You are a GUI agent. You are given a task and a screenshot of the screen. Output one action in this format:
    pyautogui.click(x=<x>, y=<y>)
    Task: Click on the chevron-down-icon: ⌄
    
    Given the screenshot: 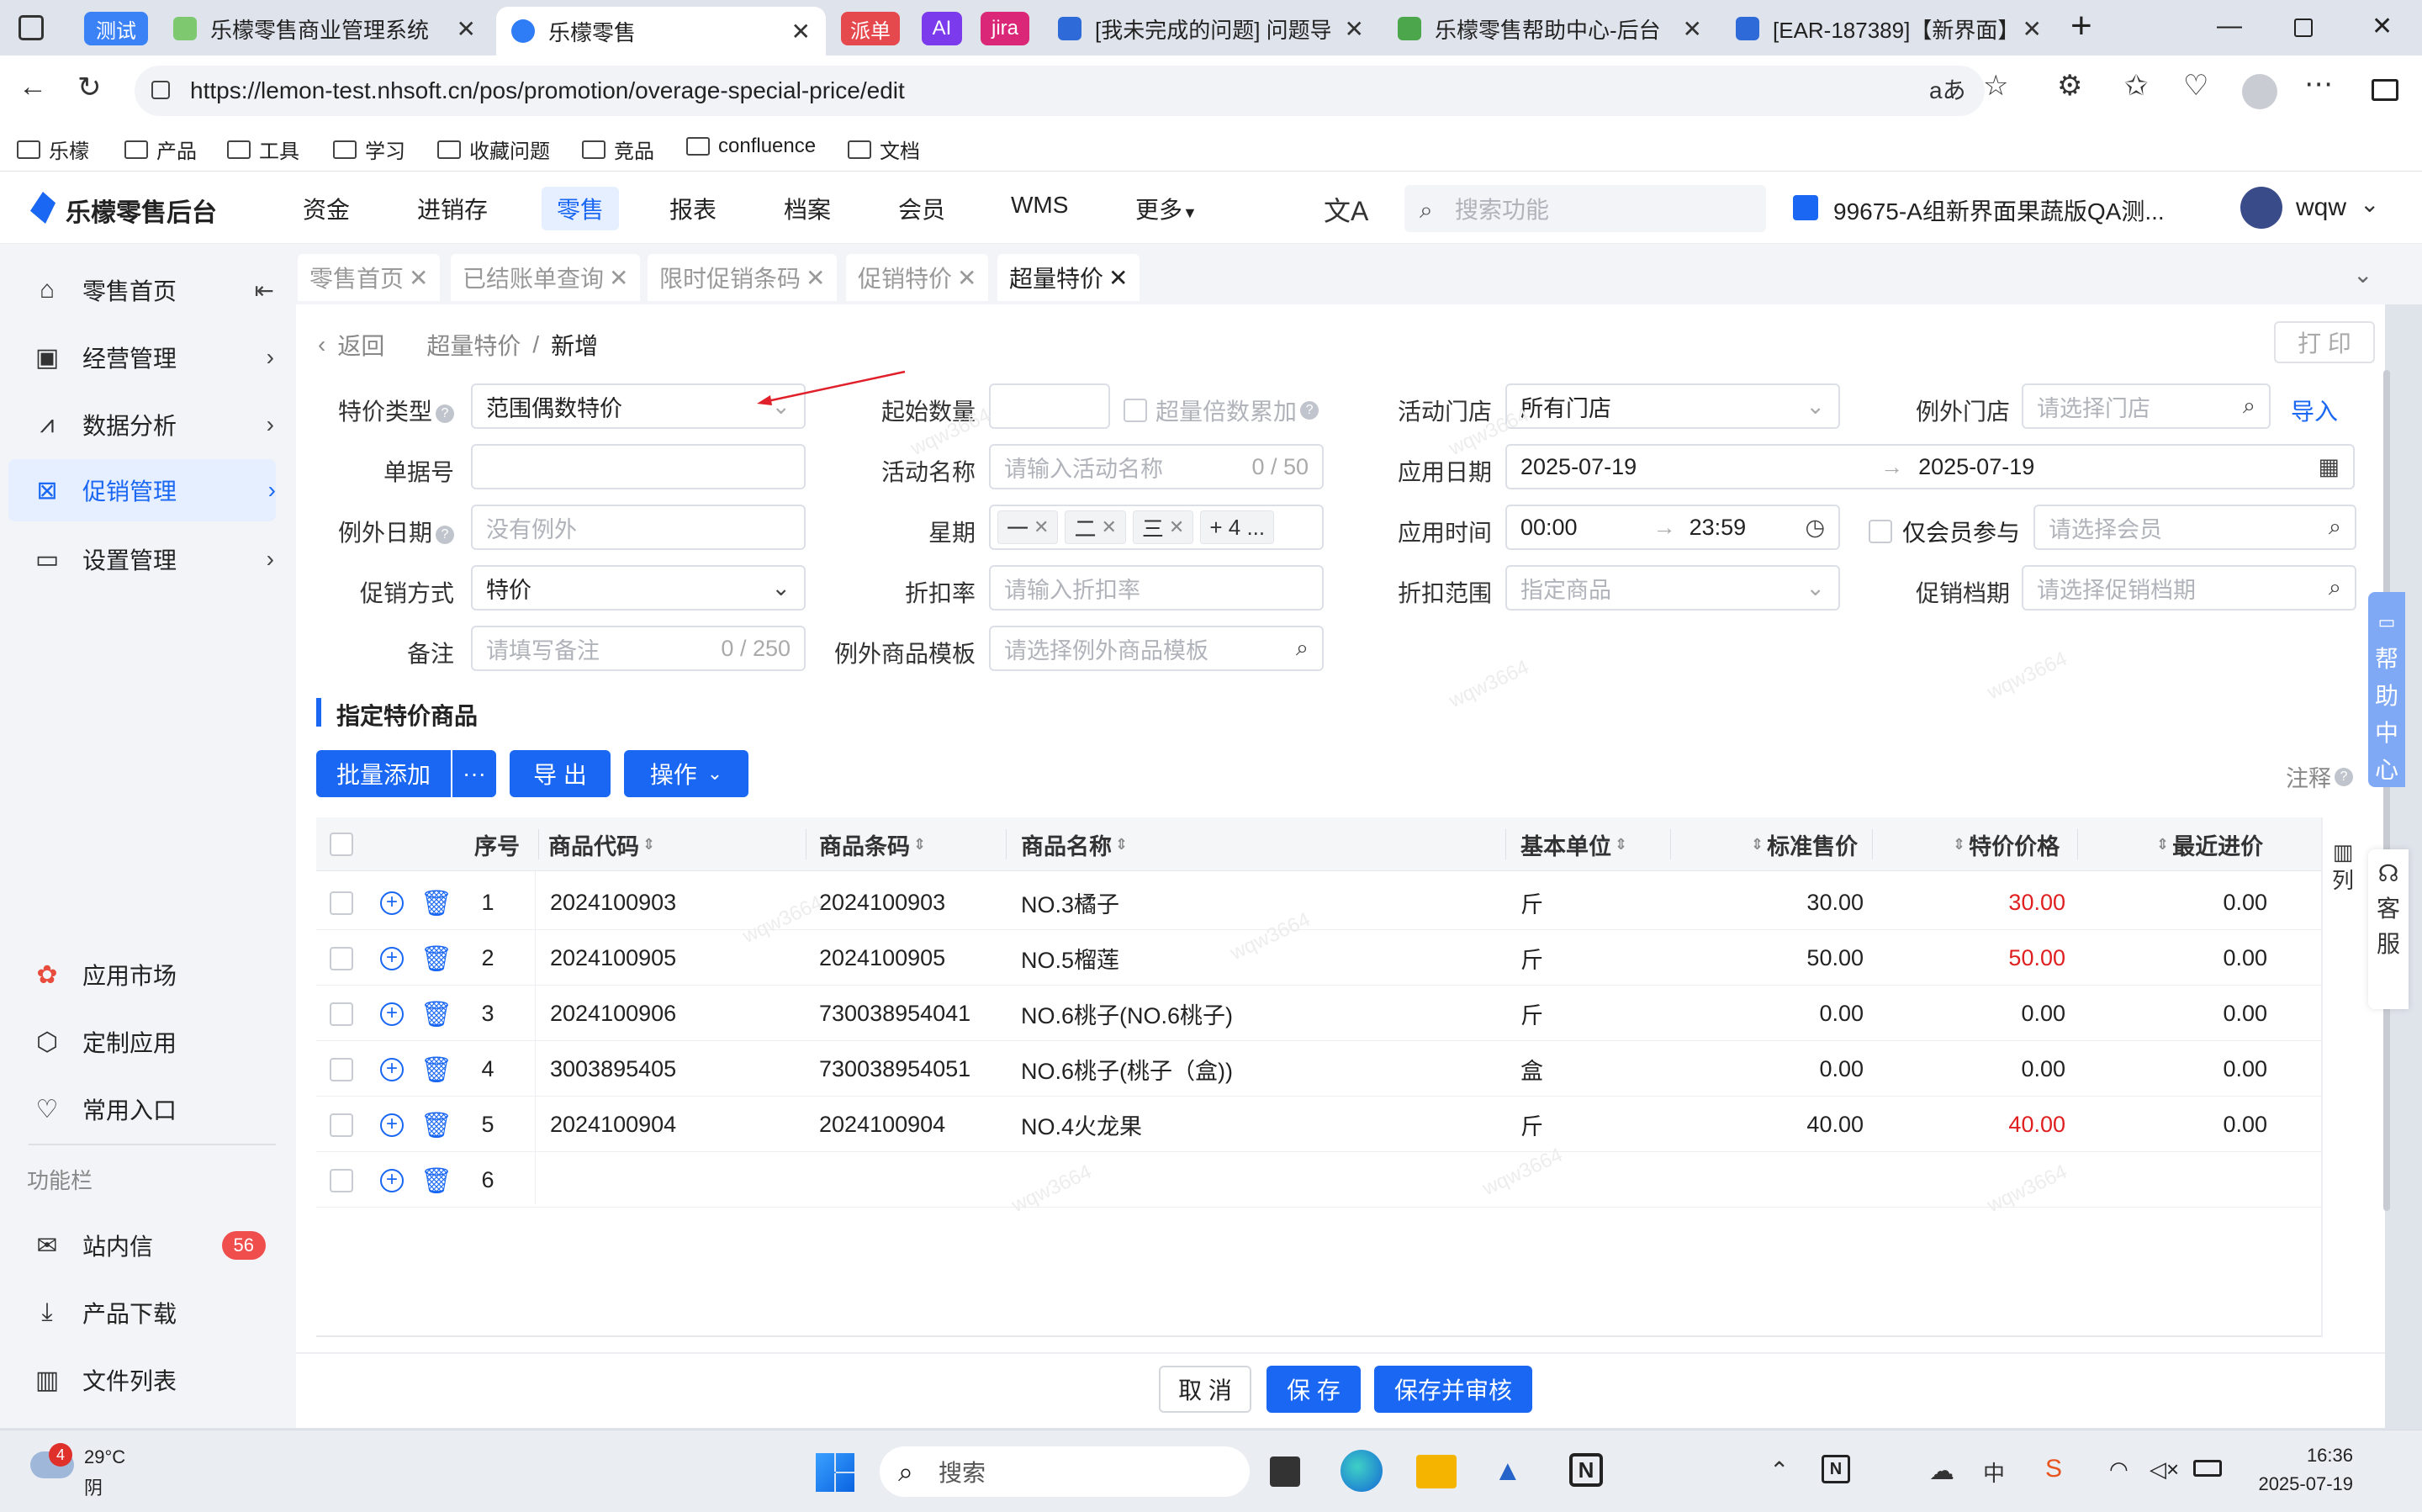 What is the action you would take?
    pyautogui.click(x=2369, y=204)
    